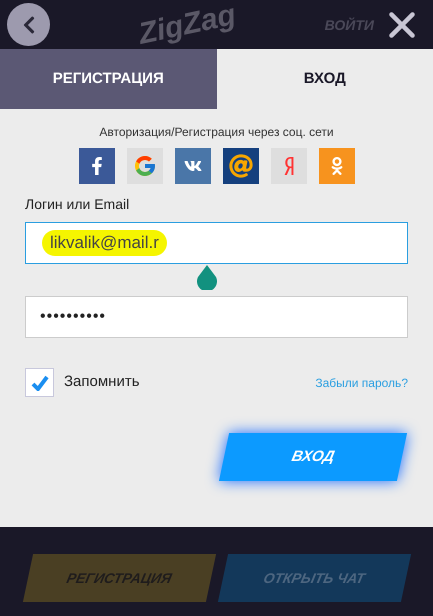 This screenshot has height=616, width=433. Describe the element at coordinates (216, 132) in the screenshot. I see `social-caption: Авторизация/Регистрация через соц. сети` at that location.